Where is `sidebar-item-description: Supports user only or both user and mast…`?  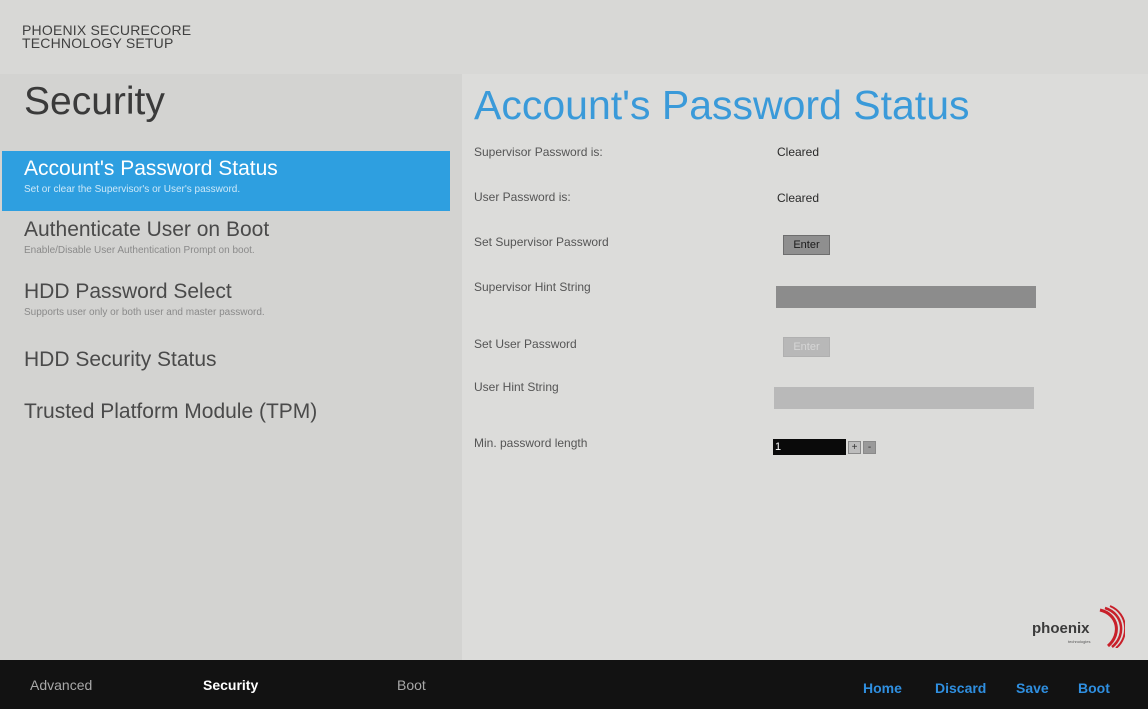
sidebar-item-description: Supports user only or both user and mast… is located at coordinates (144, 312).